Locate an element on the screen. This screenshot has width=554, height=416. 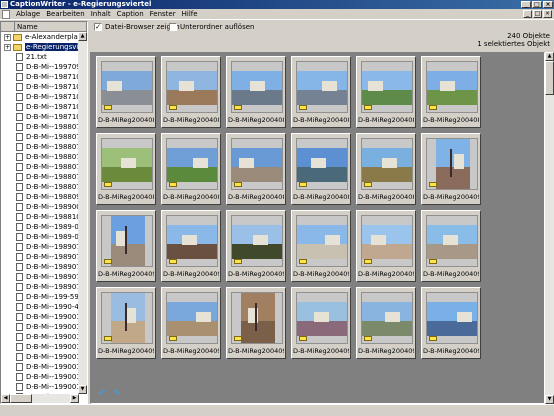
tree-file-row: D-B-Mi--198907-5 is located at coordinates (40, 267).